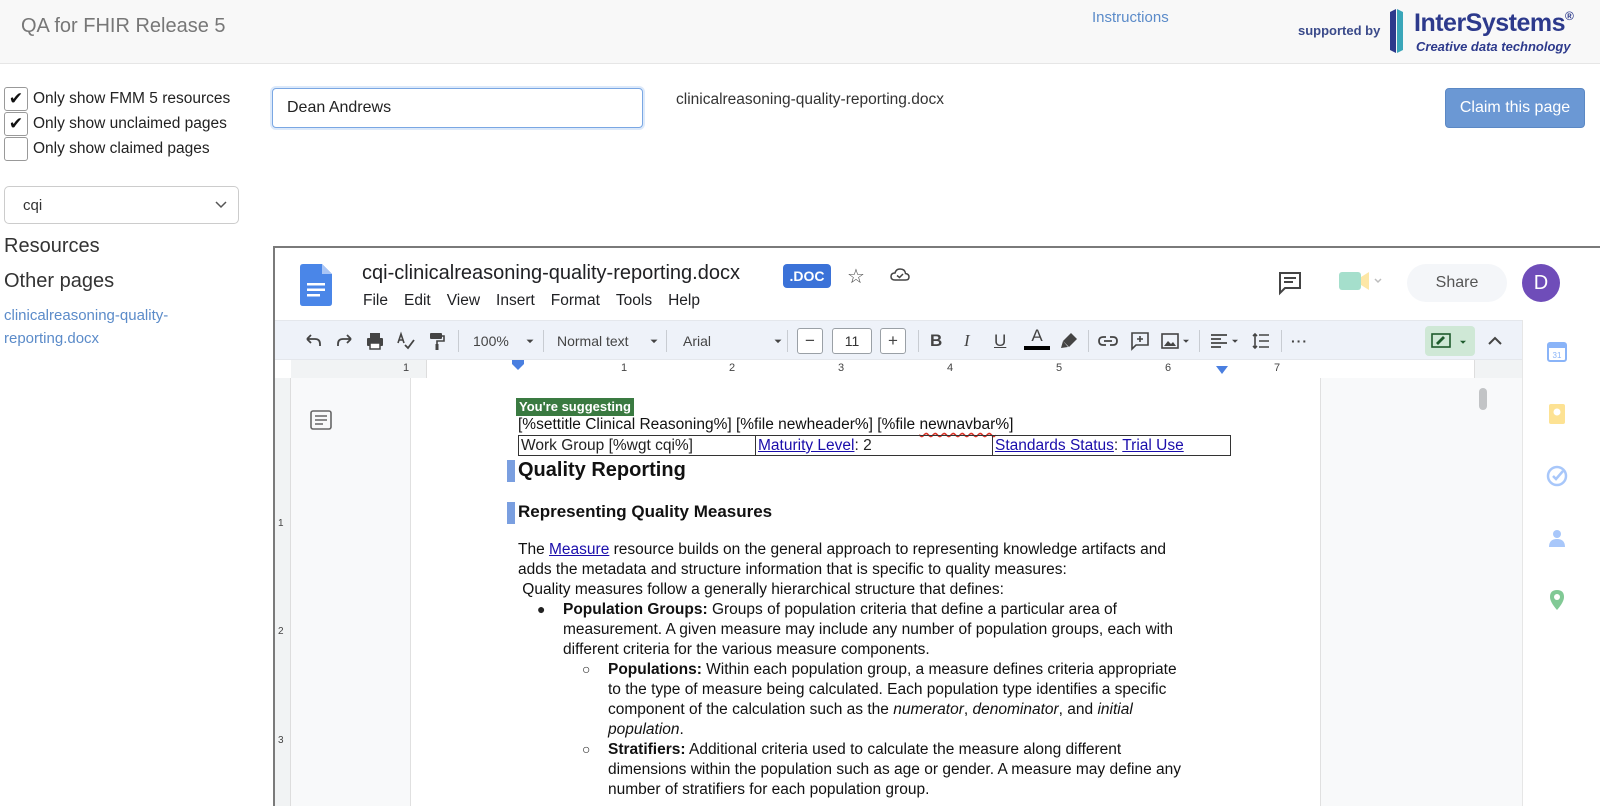 This screenshot has width=1600, height=806. What do you see at coordinates (121, 205) in the screenshot?
I see `workgroup-select: cqi` at bounding box center [121, 205].